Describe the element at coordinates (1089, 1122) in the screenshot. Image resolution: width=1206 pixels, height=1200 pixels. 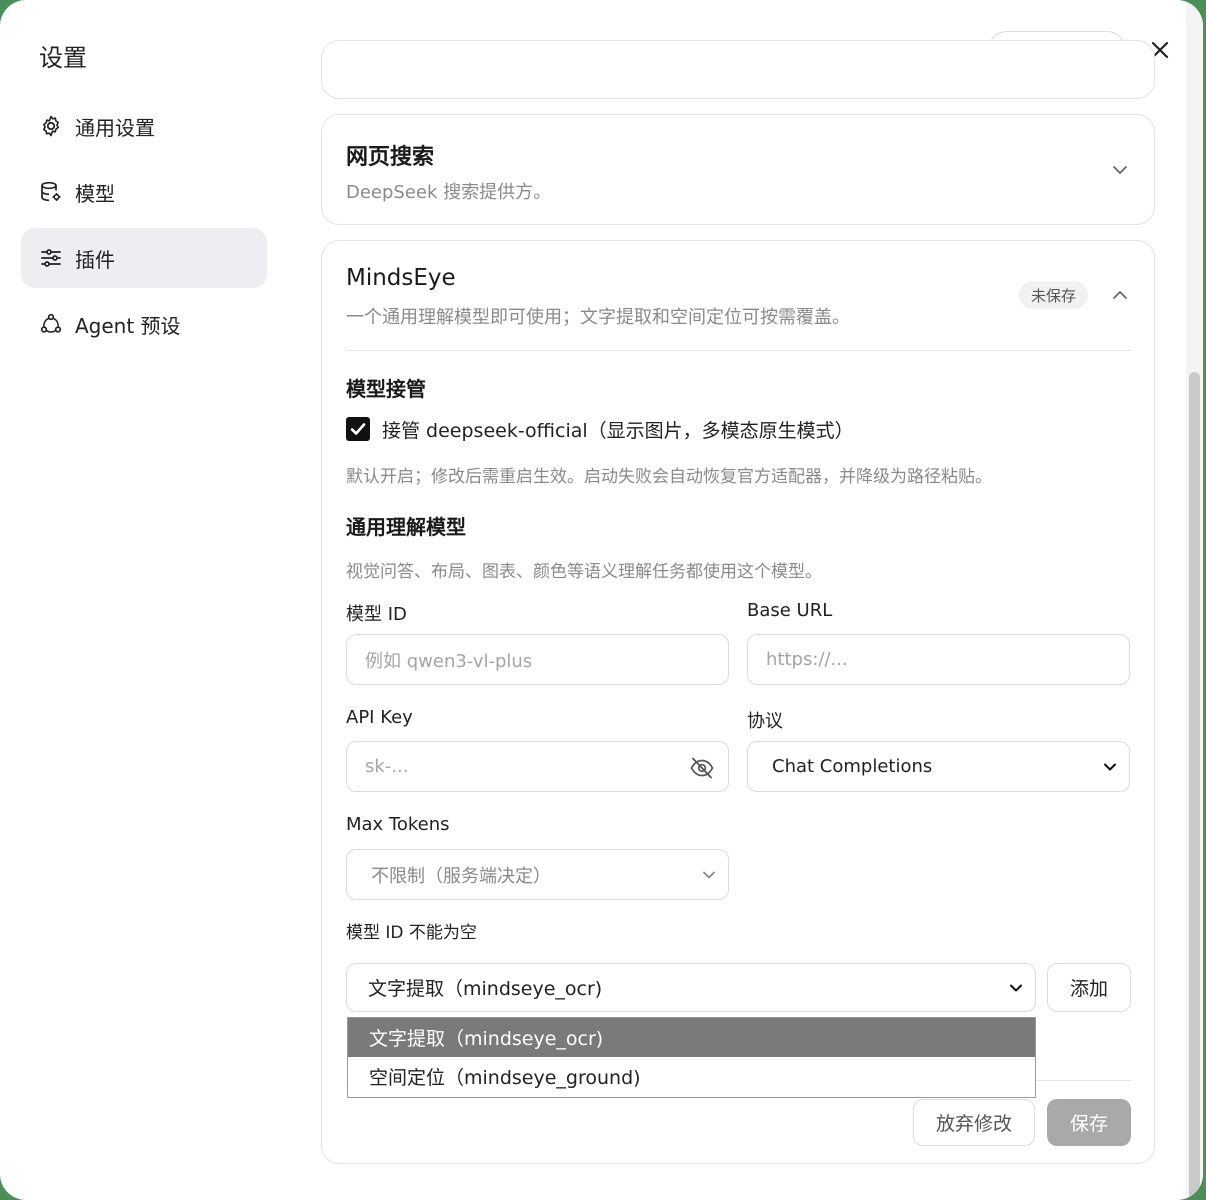
I see `save-button: 保存` at that location.